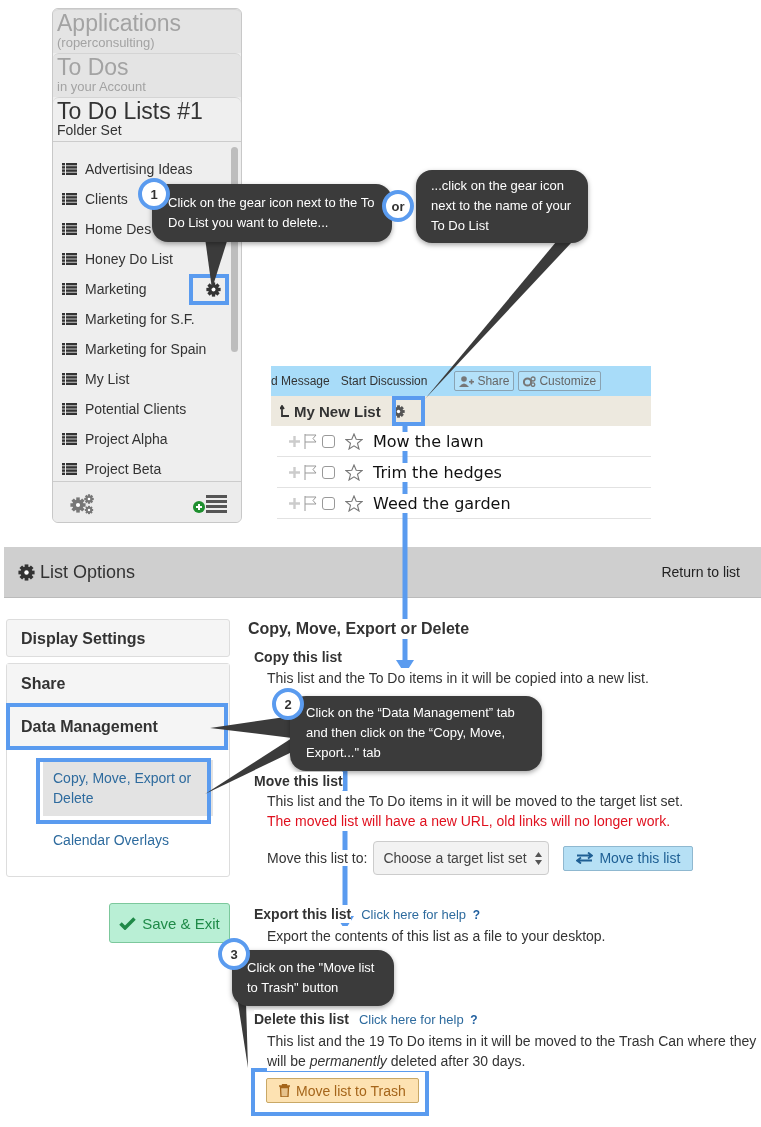 Image resolution: width=761 pixels, height=1127 pixels. I want to click on list-name: My List, so click(107, 379).